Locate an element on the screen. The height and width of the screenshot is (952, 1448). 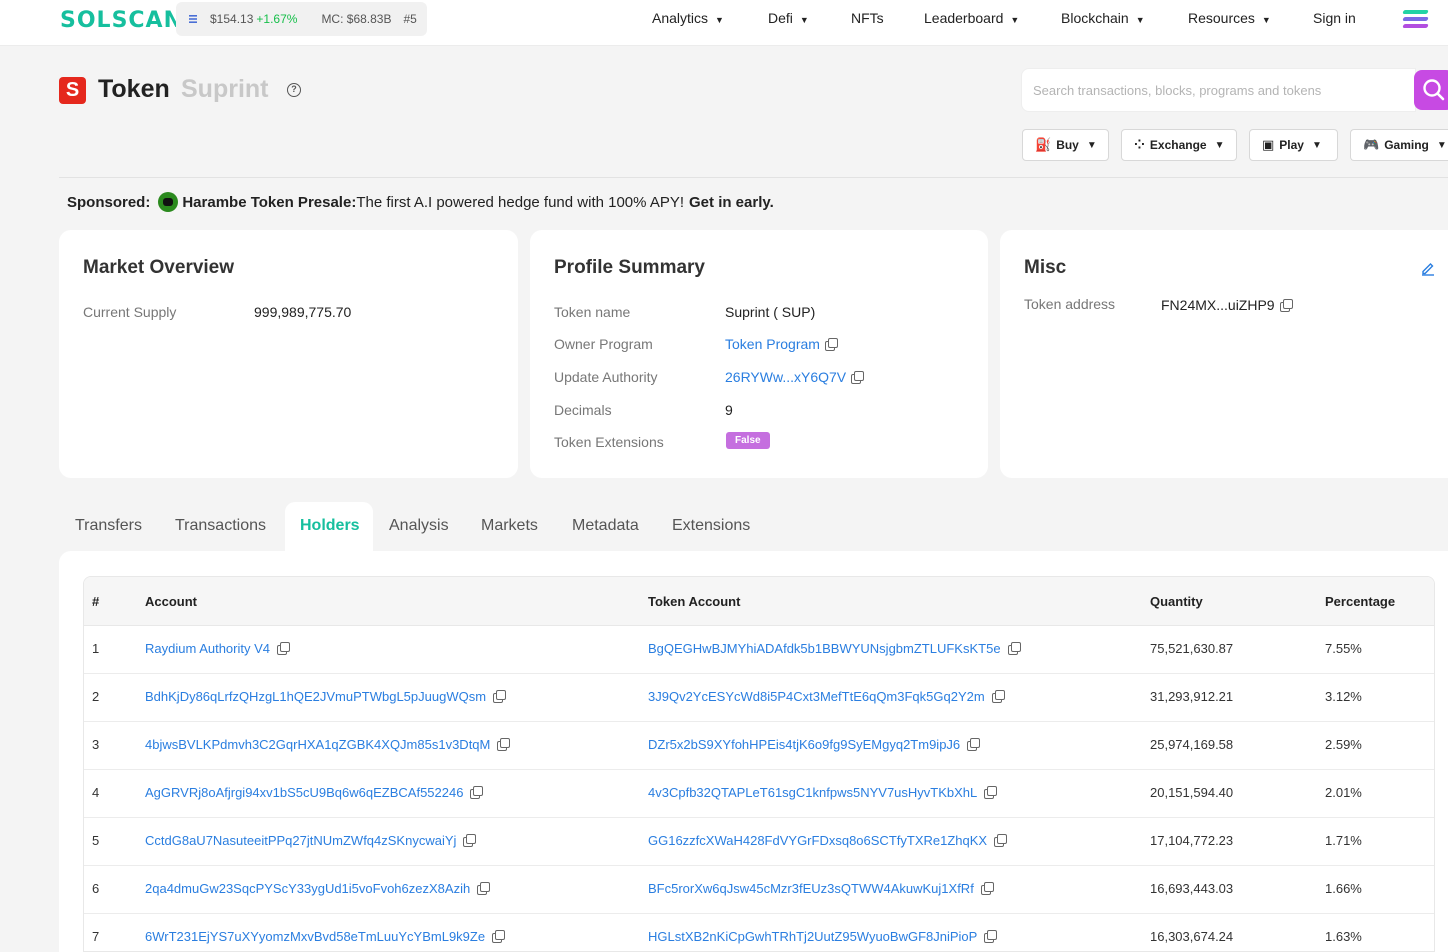
play-icon: ▣ is located at coordinates (1268, 144).